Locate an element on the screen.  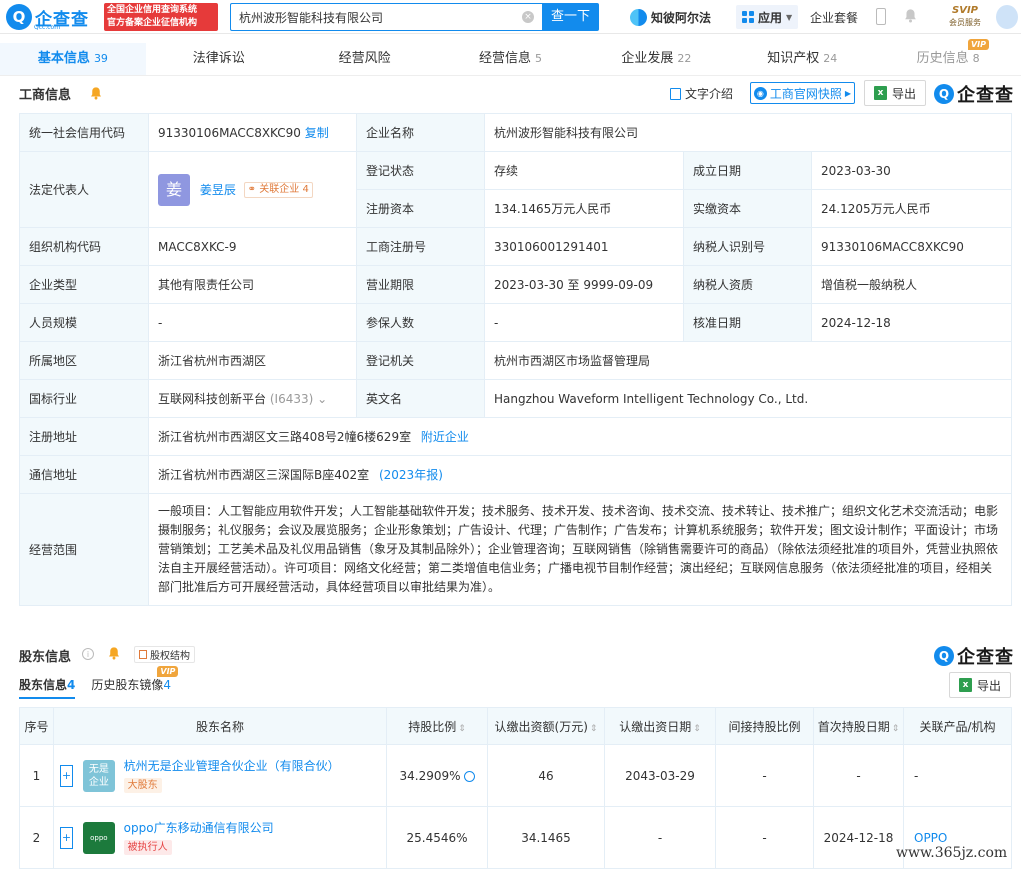
tab-ip: 知识产权 24 is located at coordinates (802, 59).